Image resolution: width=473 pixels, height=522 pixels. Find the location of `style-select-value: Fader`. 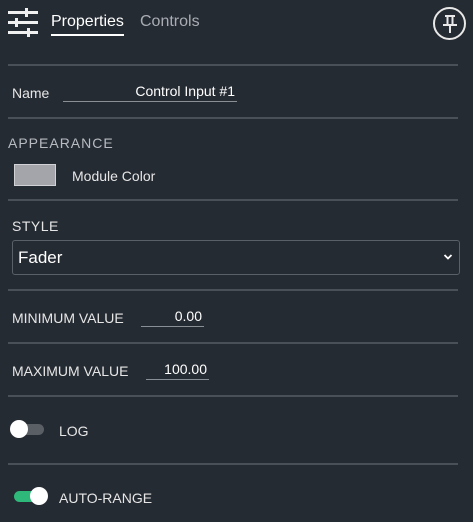

style-select-value: Fader is located at coordinates (40, 257).